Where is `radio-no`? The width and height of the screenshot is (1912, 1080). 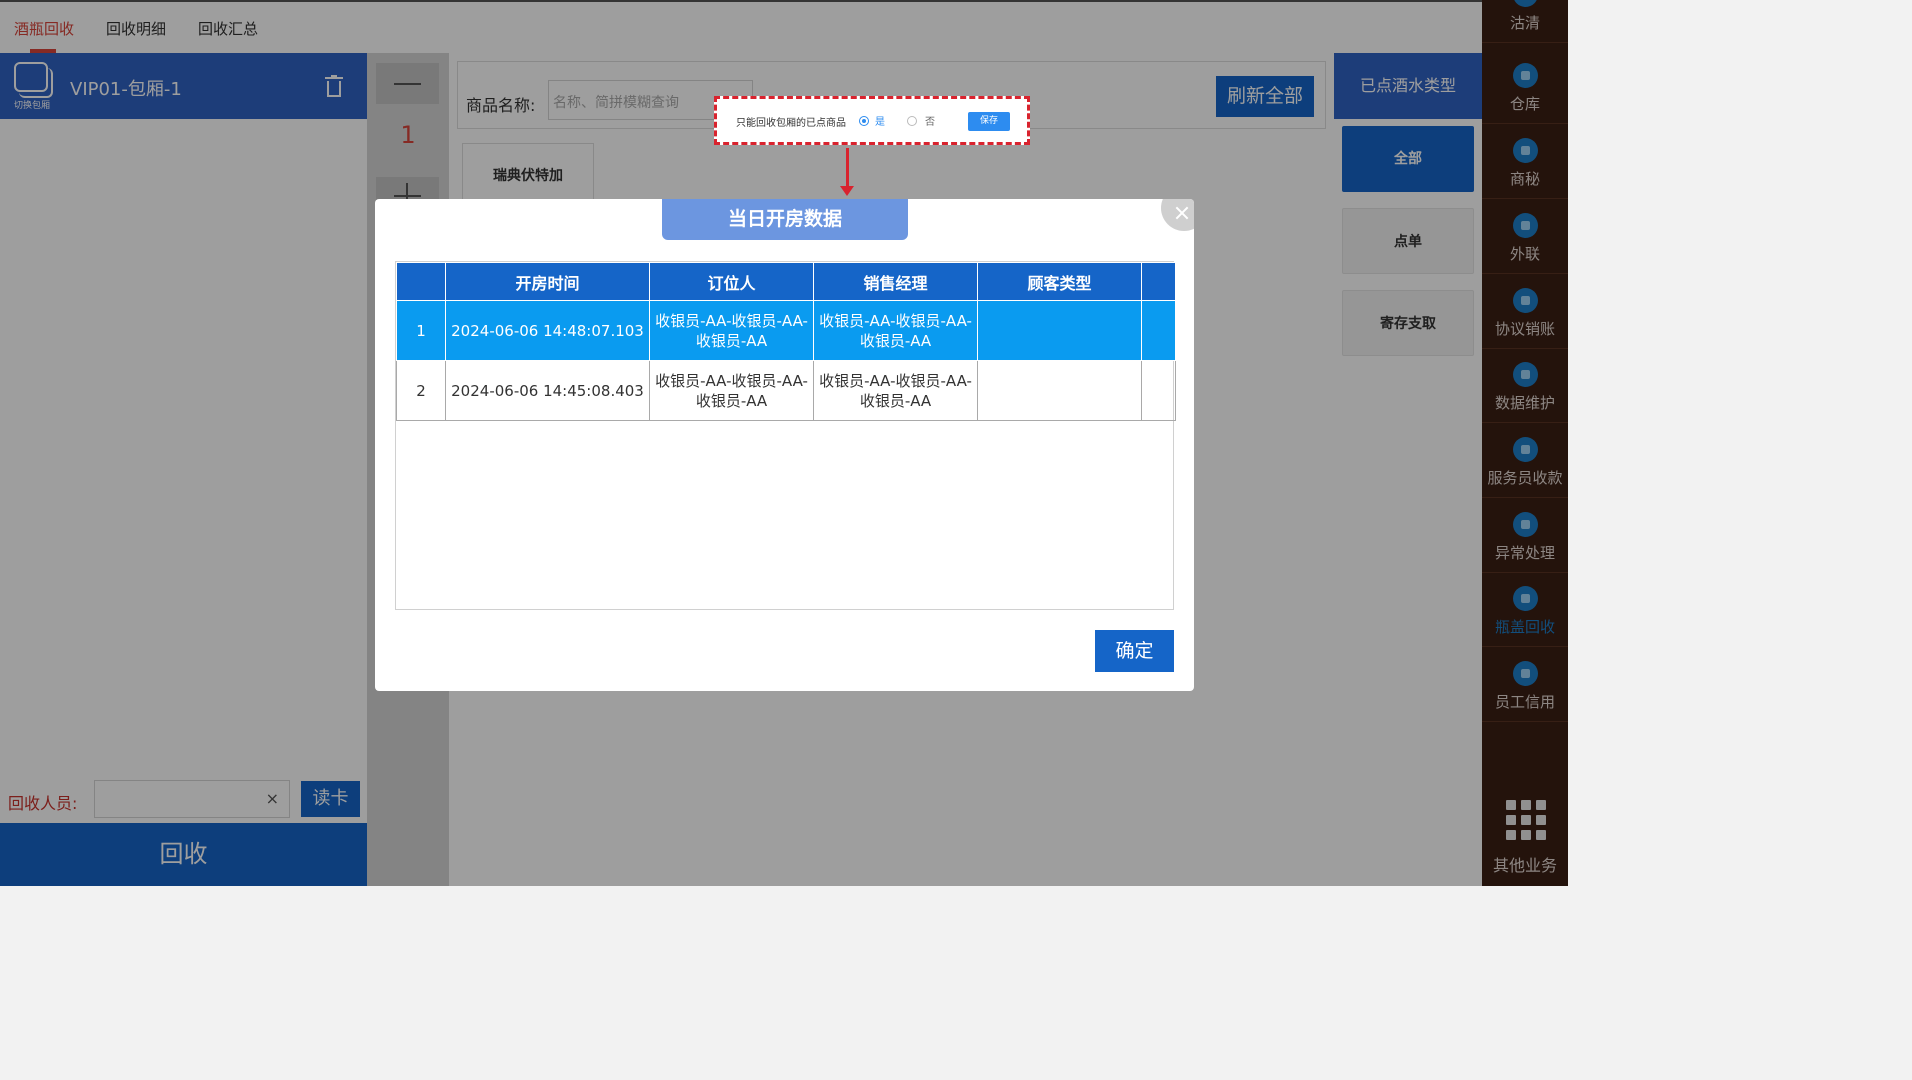 radio-no is located at coordinates (912, 121).